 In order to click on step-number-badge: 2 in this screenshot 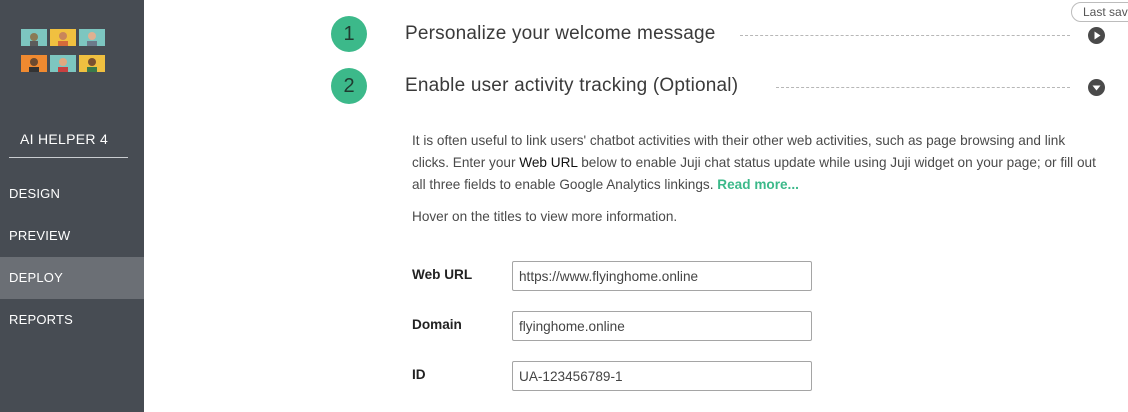, I will do `click(349, 86)`.